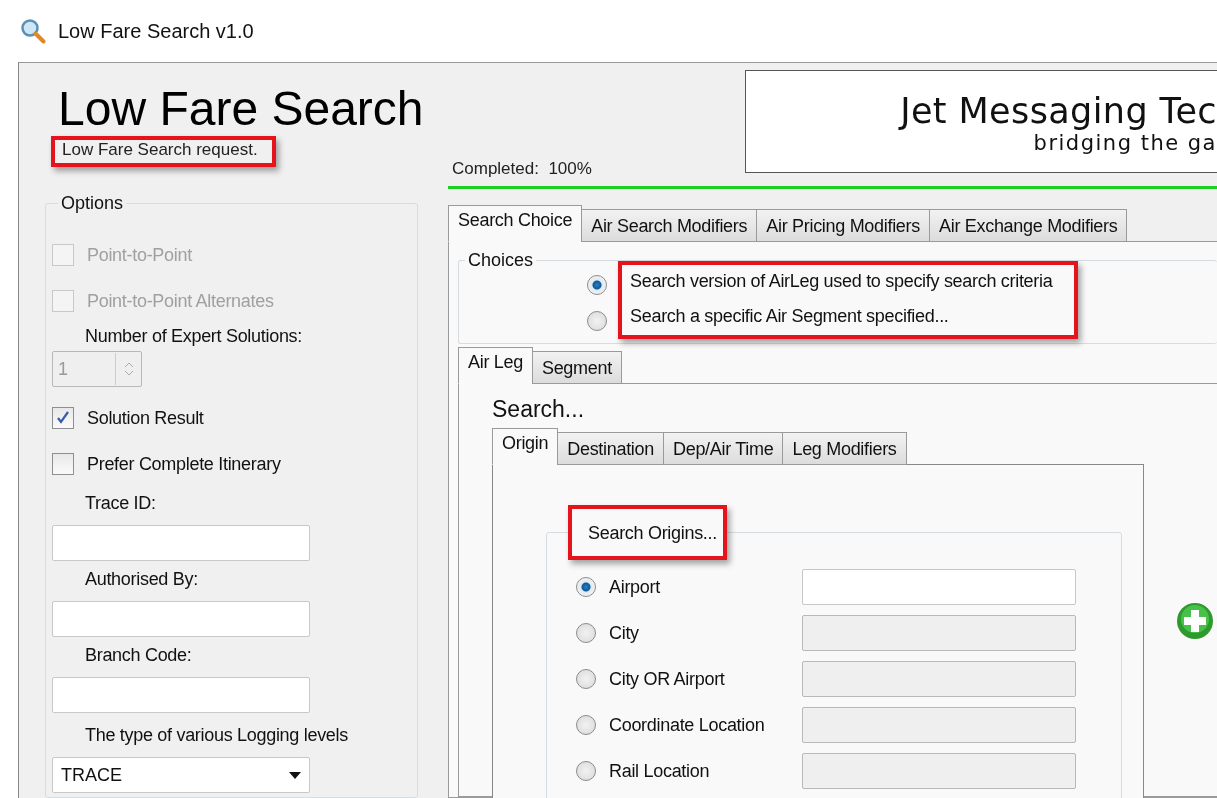 The width and height of the screenshot is (1217, 798). Describe the element at coordinates (180, 301) in the screenshot. I see `checkbox-label: Point-to-Point Alternates` at that location.